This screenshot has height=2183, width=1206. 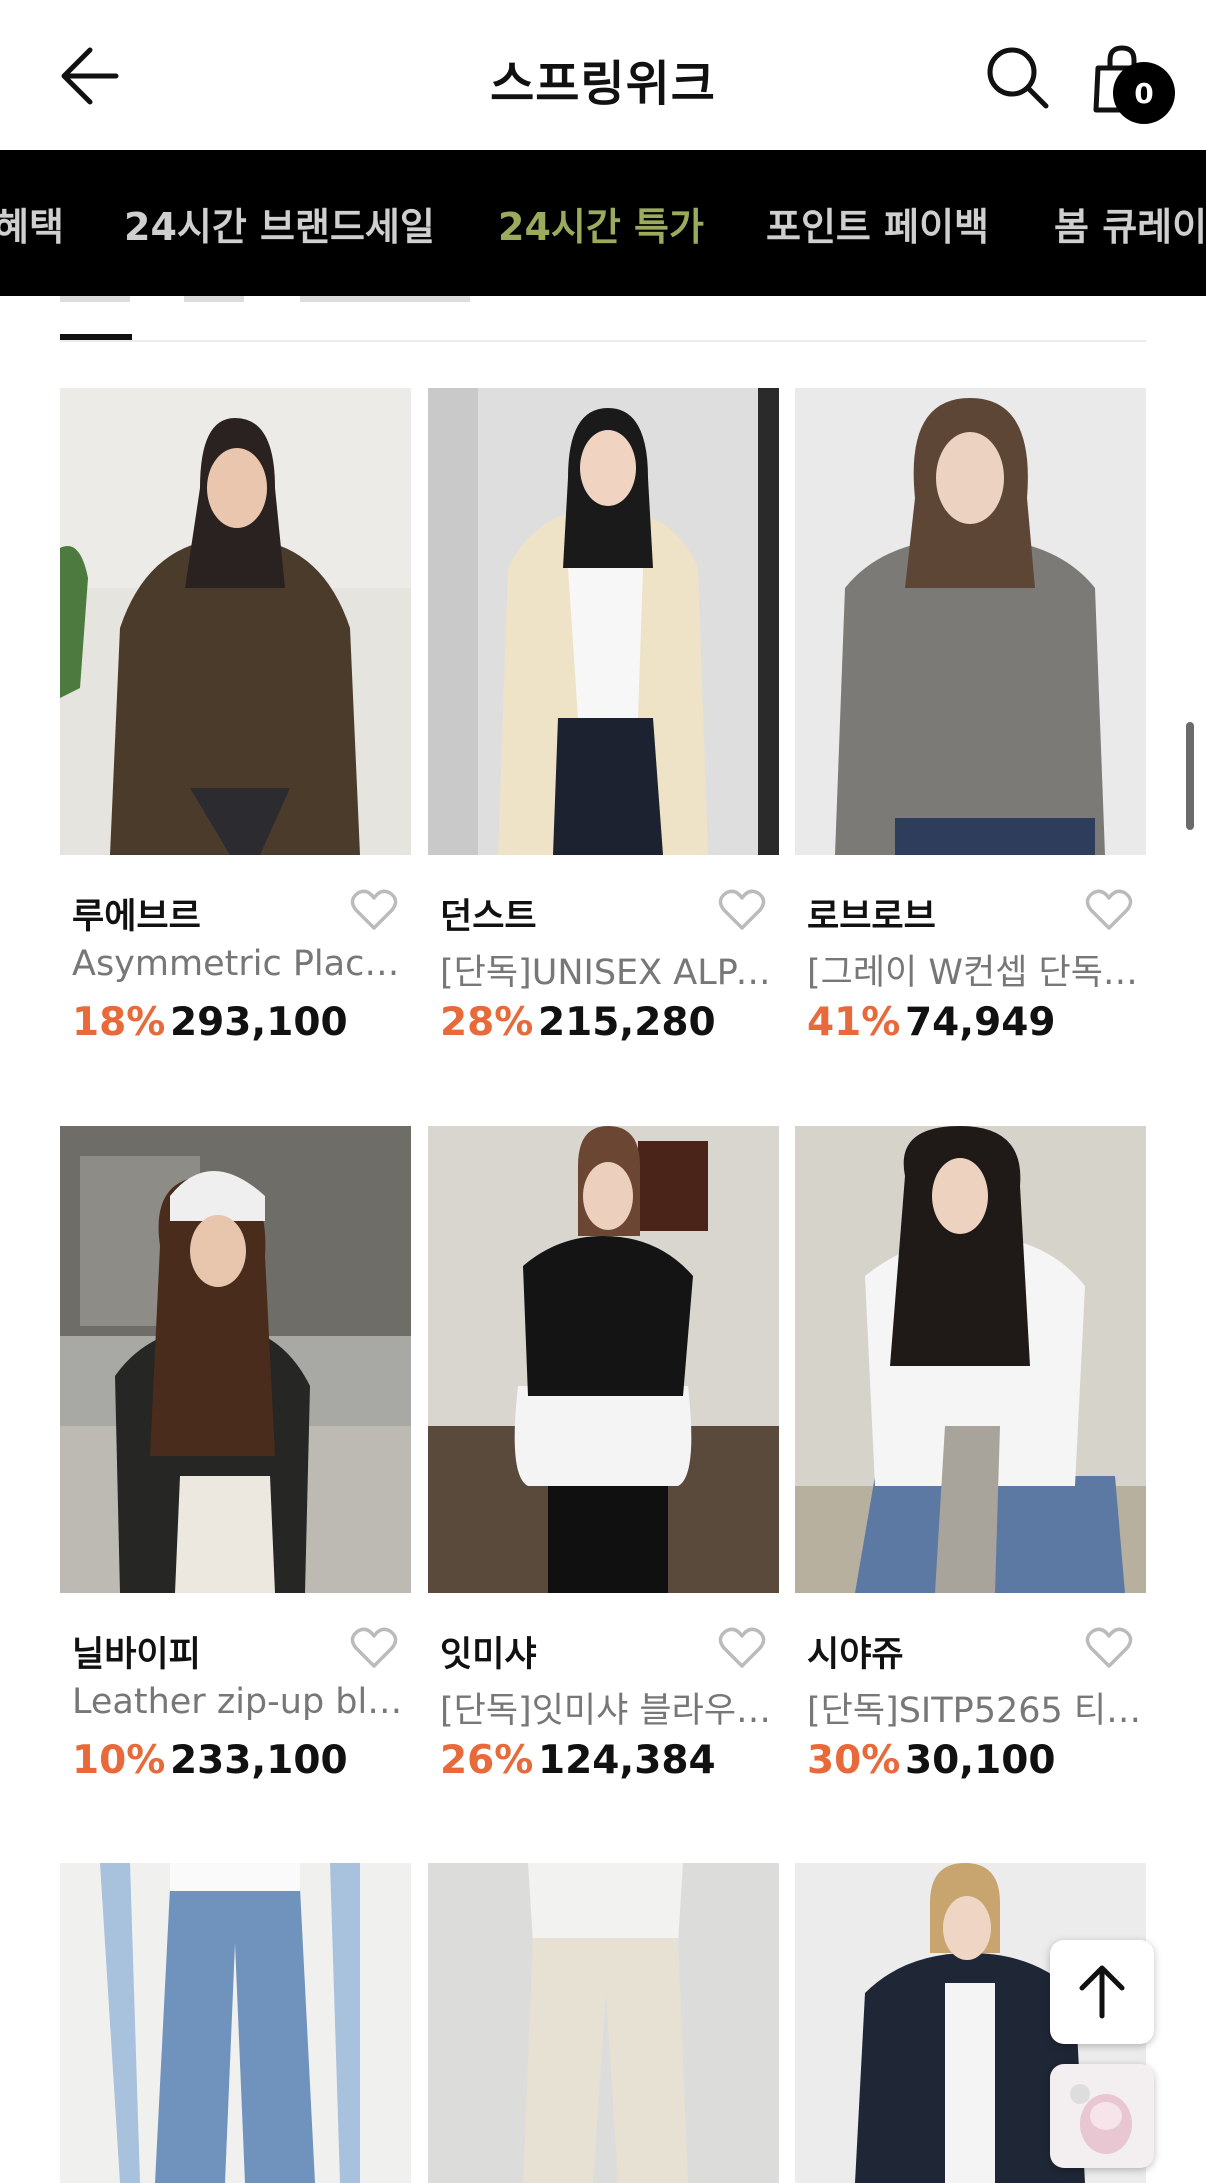 What do you see at coordinates (877, 223) in the screenshot?
I see `tab-point-payback: 포인트 페이백` at bounding box center [877, 223].